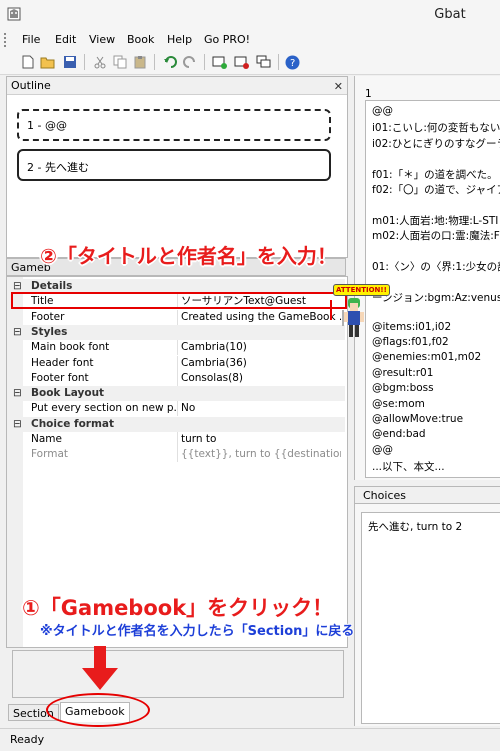  What do you see at coordinates (412, 326) in the screenshot?
I see `editor-line: @items:i01,i02` at bounding box center [412, 326].